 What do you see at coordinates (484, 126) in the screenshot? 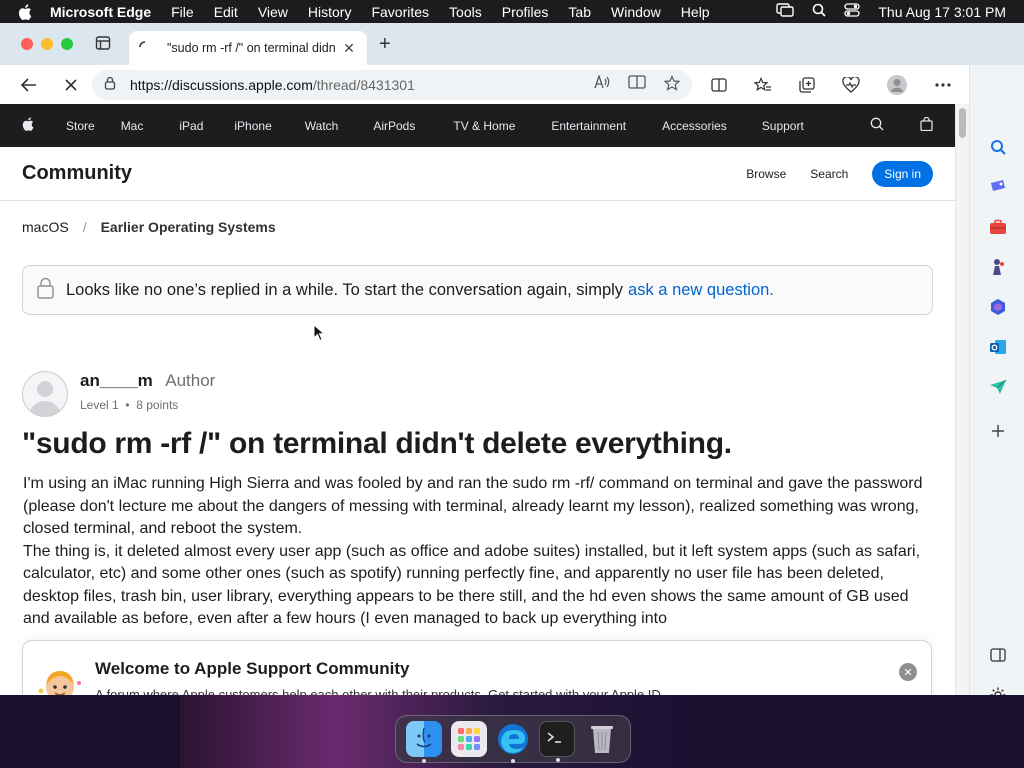
I see `nav-tv-home: TV & Home` at bounding box center [484, 126].